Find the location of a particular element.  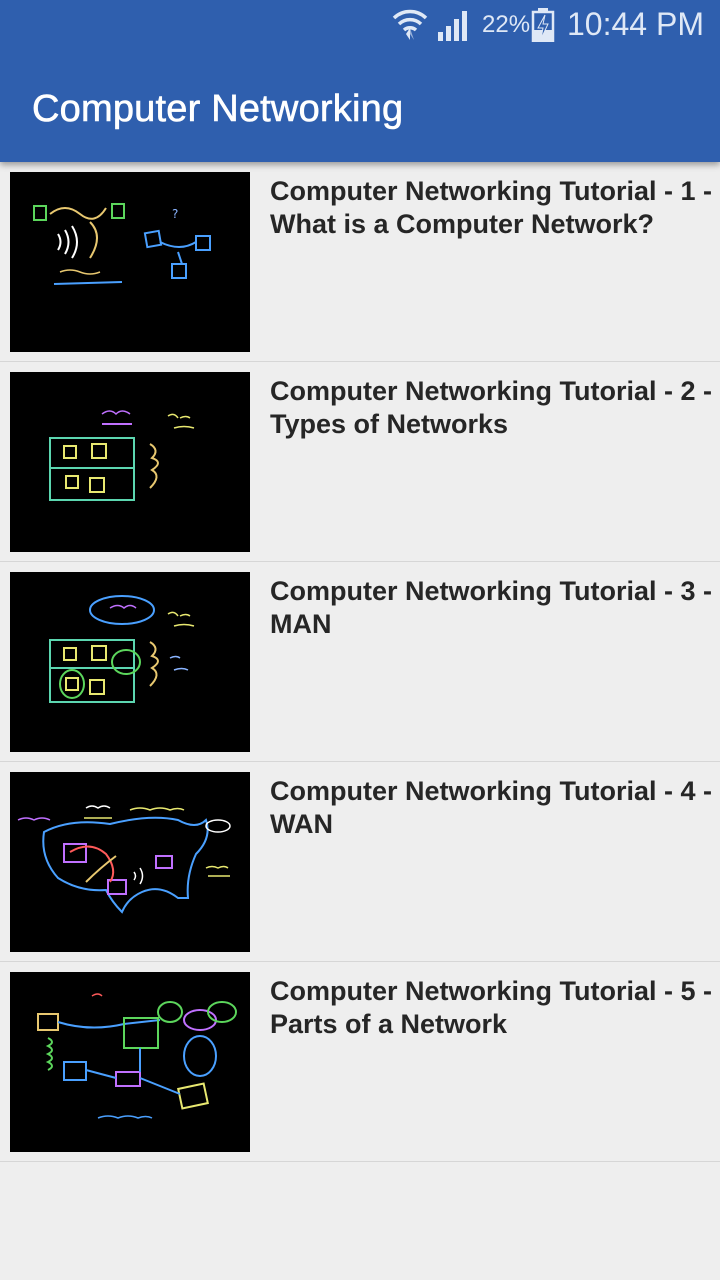

video-thumbnail: ? is located at coordinates (130, 262).